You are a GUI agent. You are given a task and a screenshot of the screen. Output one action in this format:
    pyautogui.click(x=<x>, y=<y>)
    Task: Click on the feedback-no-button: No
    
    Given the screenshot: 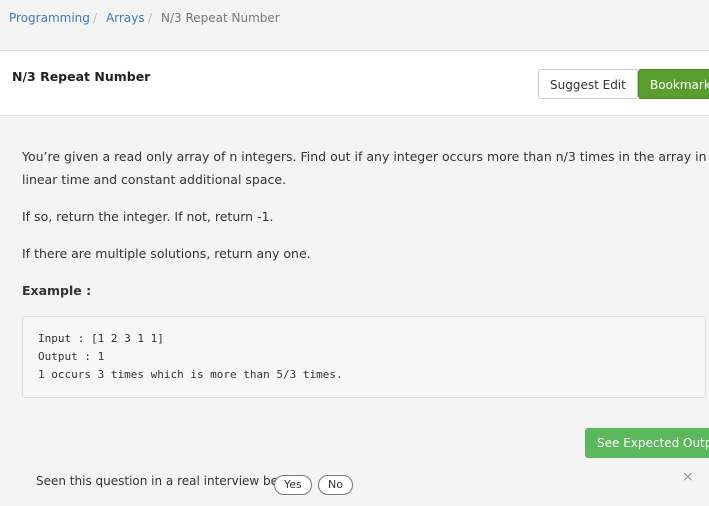 What is the action you would take?
    pyautogui.click(x=335, y=485)
    